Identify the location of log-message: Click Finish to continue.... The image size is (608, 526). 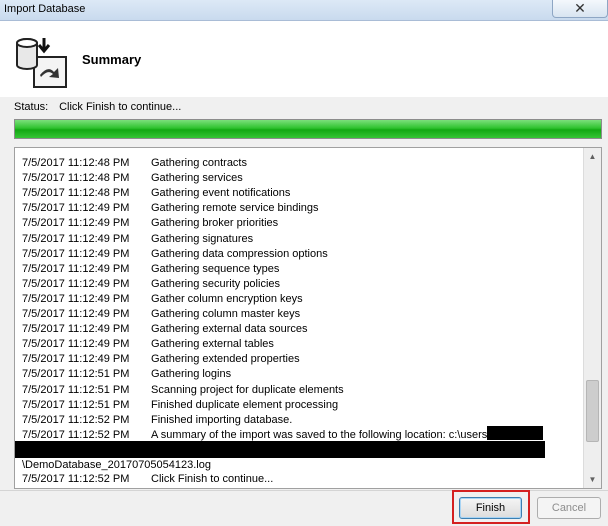
(212, 479).